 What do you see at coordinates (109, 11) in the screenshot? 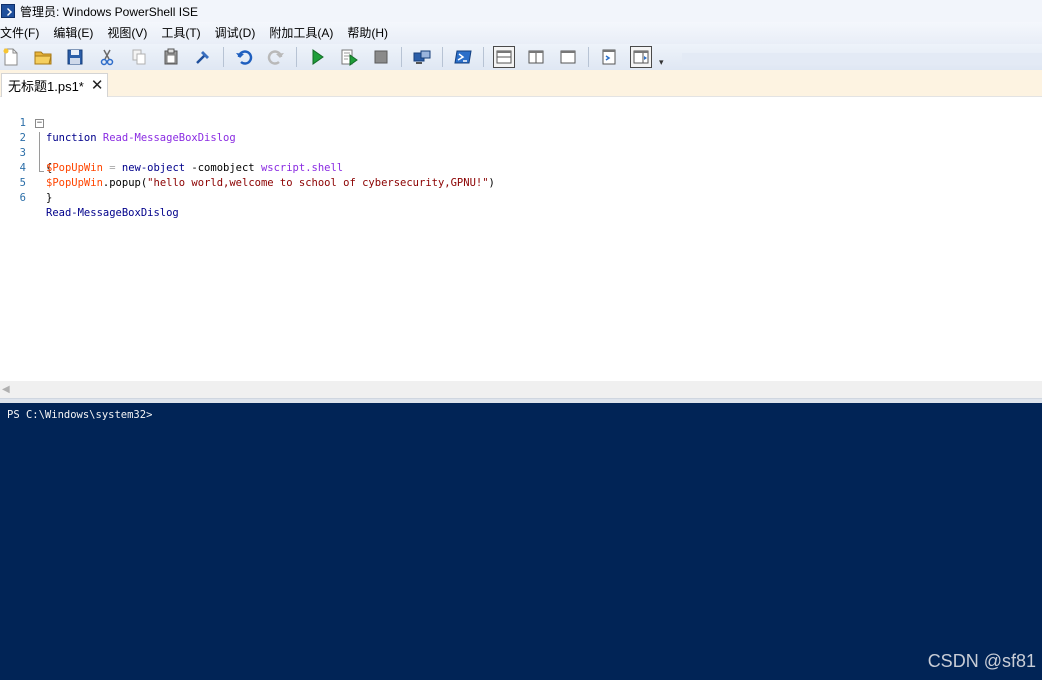
I see `window-title: 管理员: Windows PowerShell ISE` at bounding box center [109, 11].